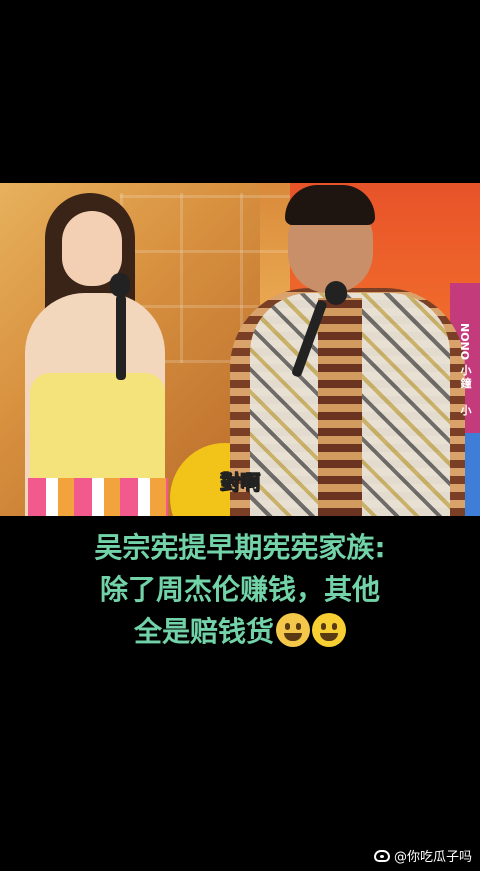  What do you see at coordinates (466, 377) in the screenshot?
I see `channel-label-1: 小鐘` at bounding box center [466, 377].